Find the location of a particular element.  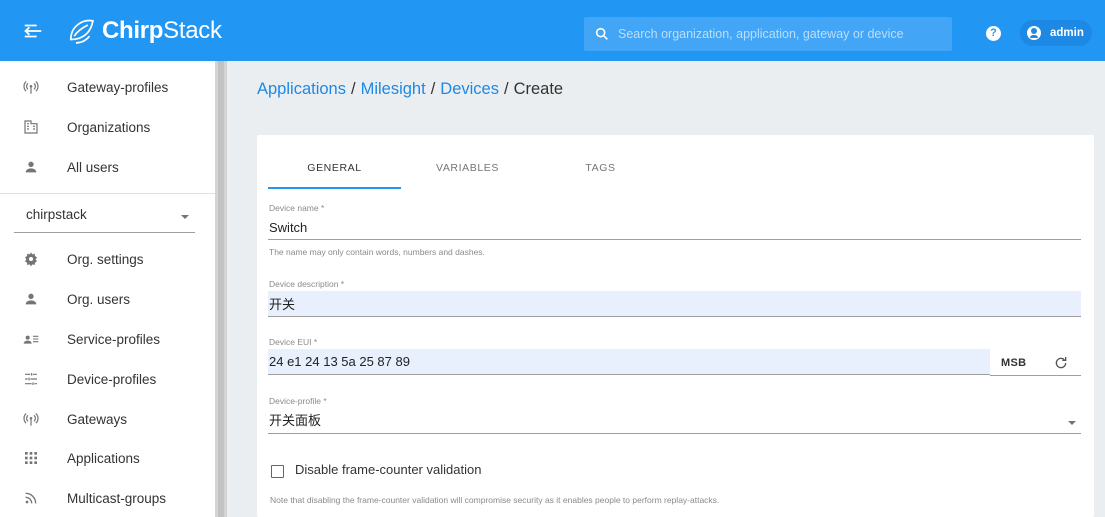

device-profile-value: 开关面板 is located at coordinates (295, 420).